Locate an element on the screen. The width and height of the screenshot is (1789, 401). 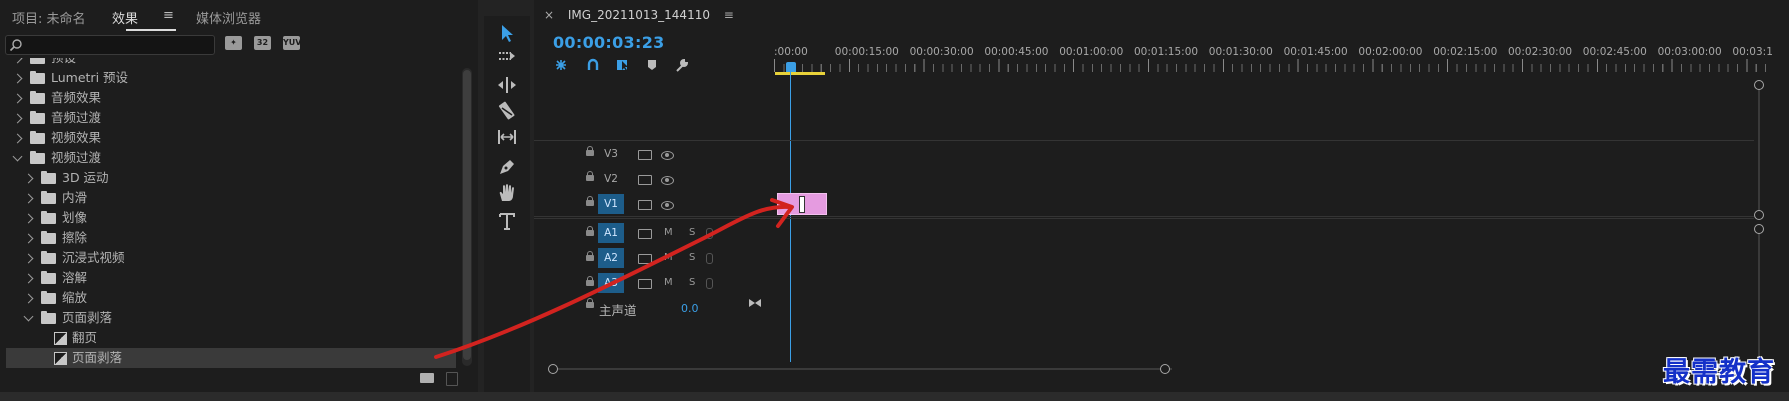
watermark-logo: 最需教育 is located at coordinates (1719, 372).